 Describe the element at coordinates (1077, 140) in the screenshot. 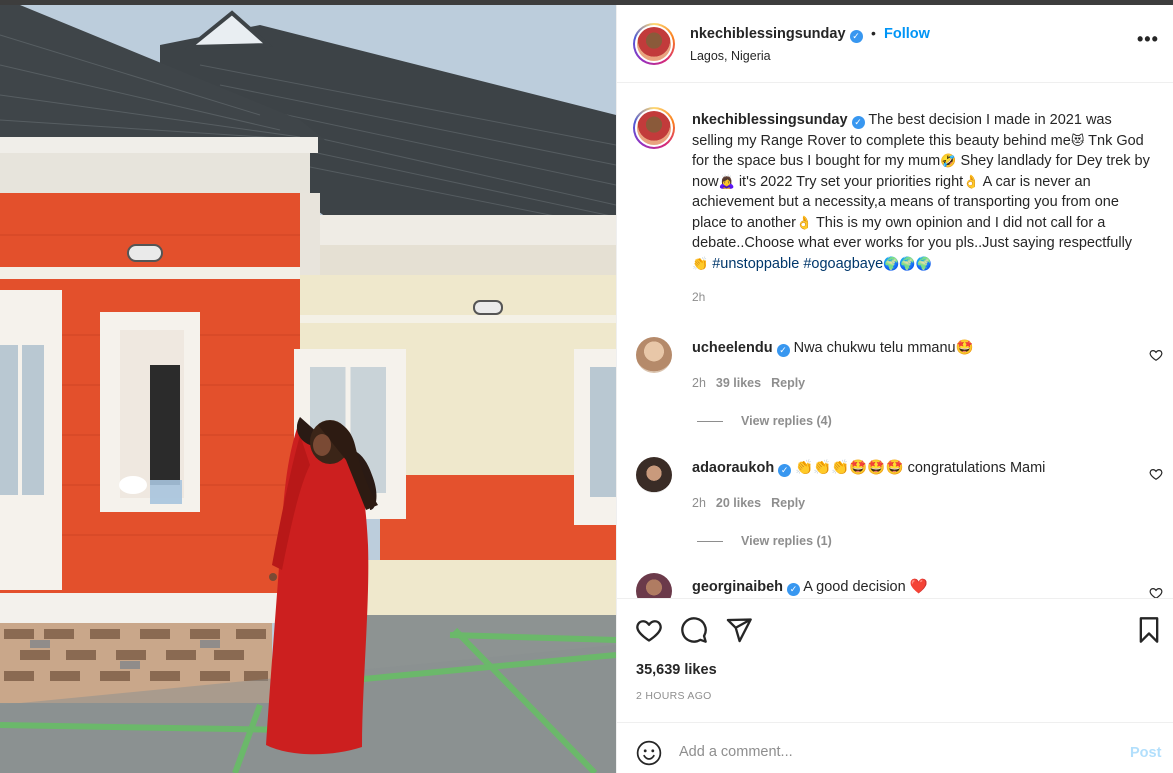

I see `emoji-heart-eyes-cat: 😻` at that location.